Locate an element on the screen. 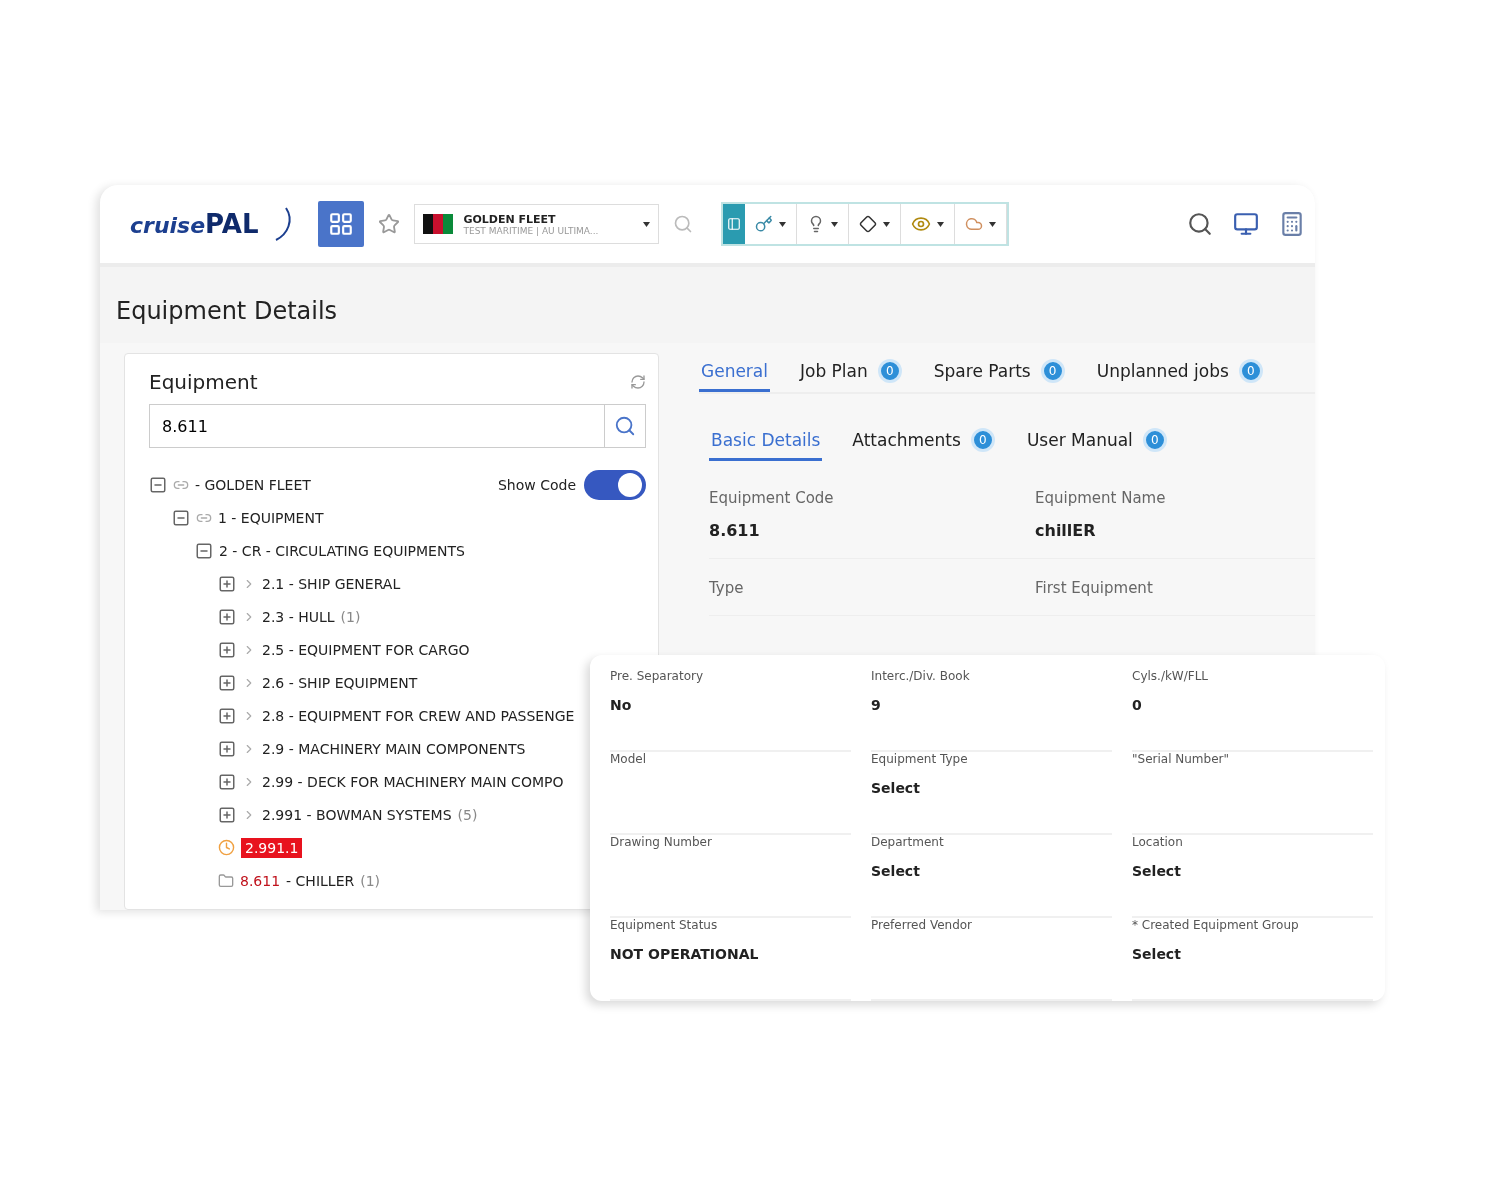 The height and width of the screenshot is (1200, 1500). tree-node-label: 2.5 - EQUIPMENT FOR CARGO is located at coordinates (366, 649).